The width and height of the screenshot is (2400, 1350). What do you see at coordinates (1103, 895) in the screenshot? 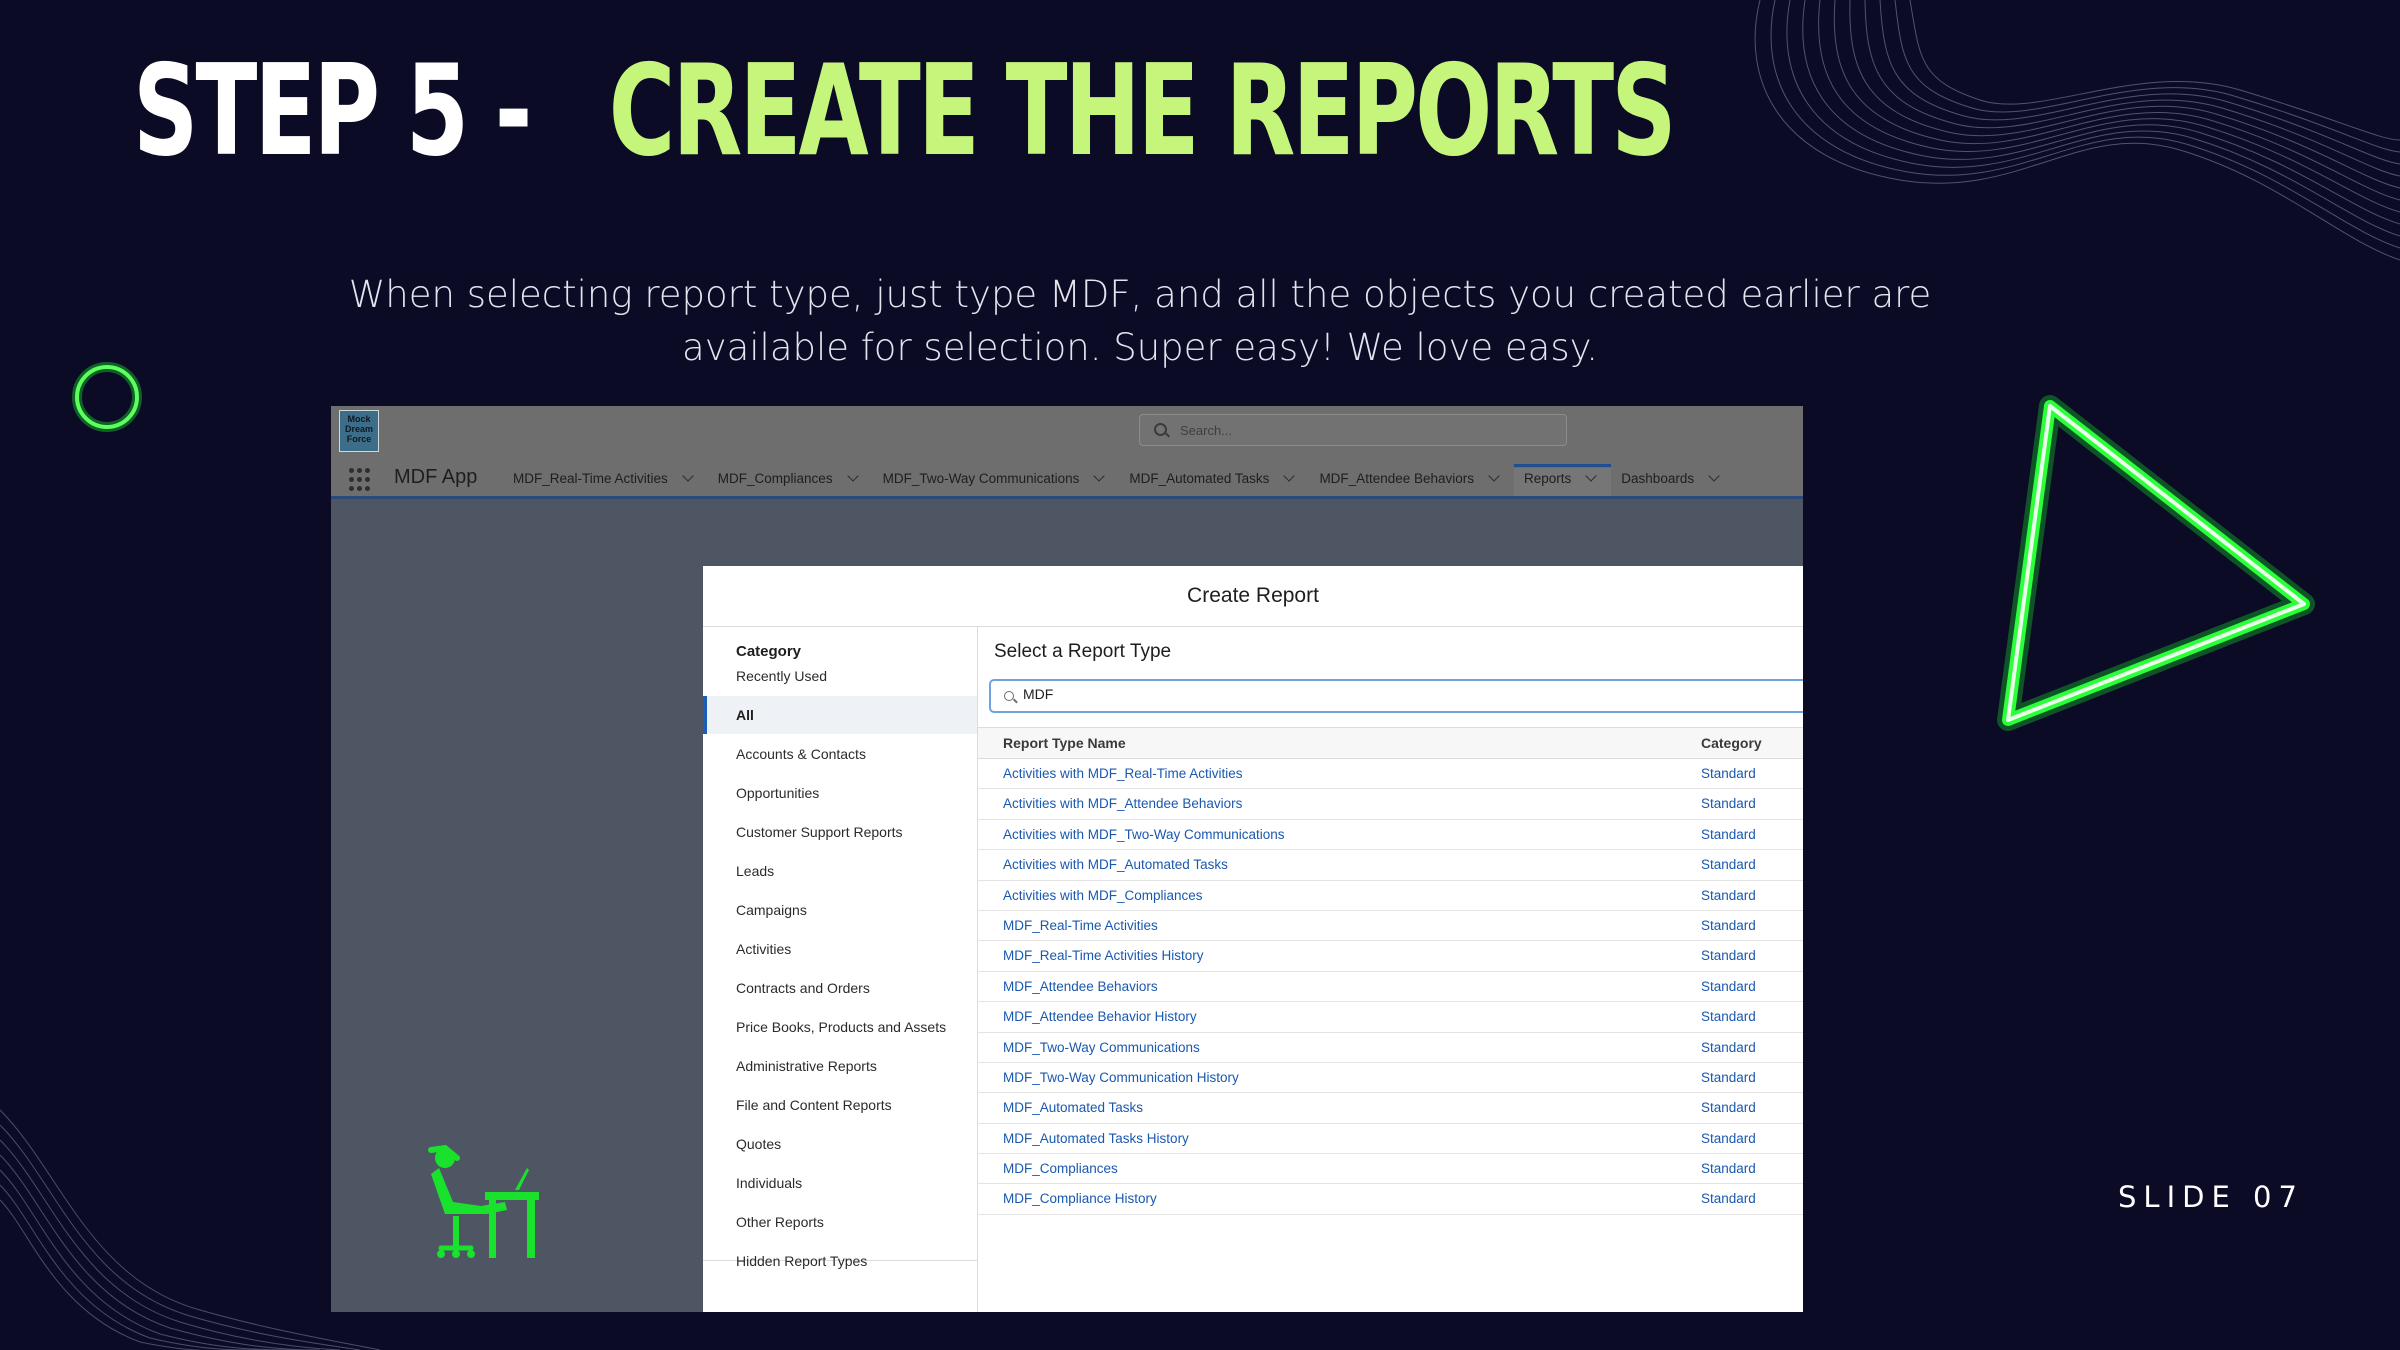
I see `report-type-name-link: Activities with MDF_Compliances` at bounding box center [1103, 895].